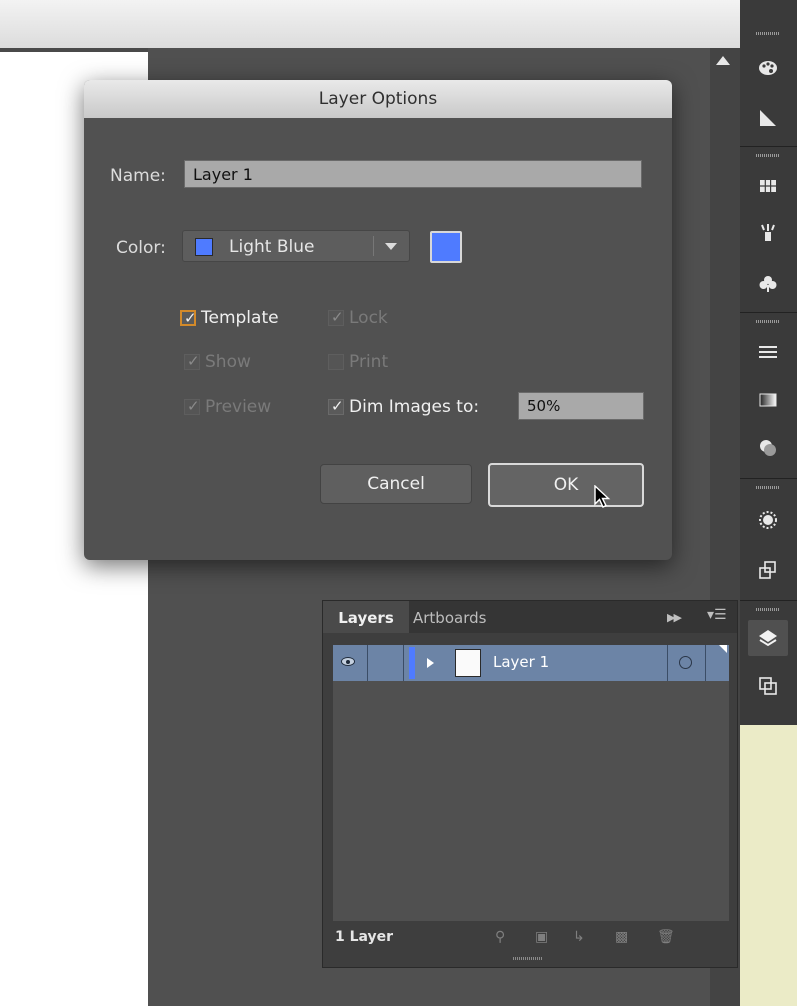  I want to click on color-select: Light Blue, so click(296, 246).